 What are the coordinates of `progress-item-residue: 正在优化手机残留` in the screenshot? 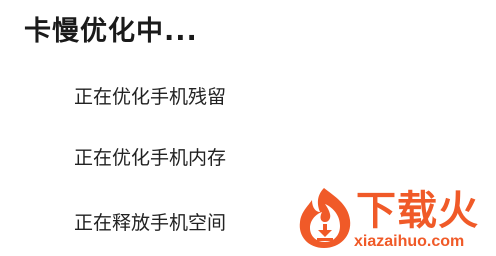 It's located at (150, 97).